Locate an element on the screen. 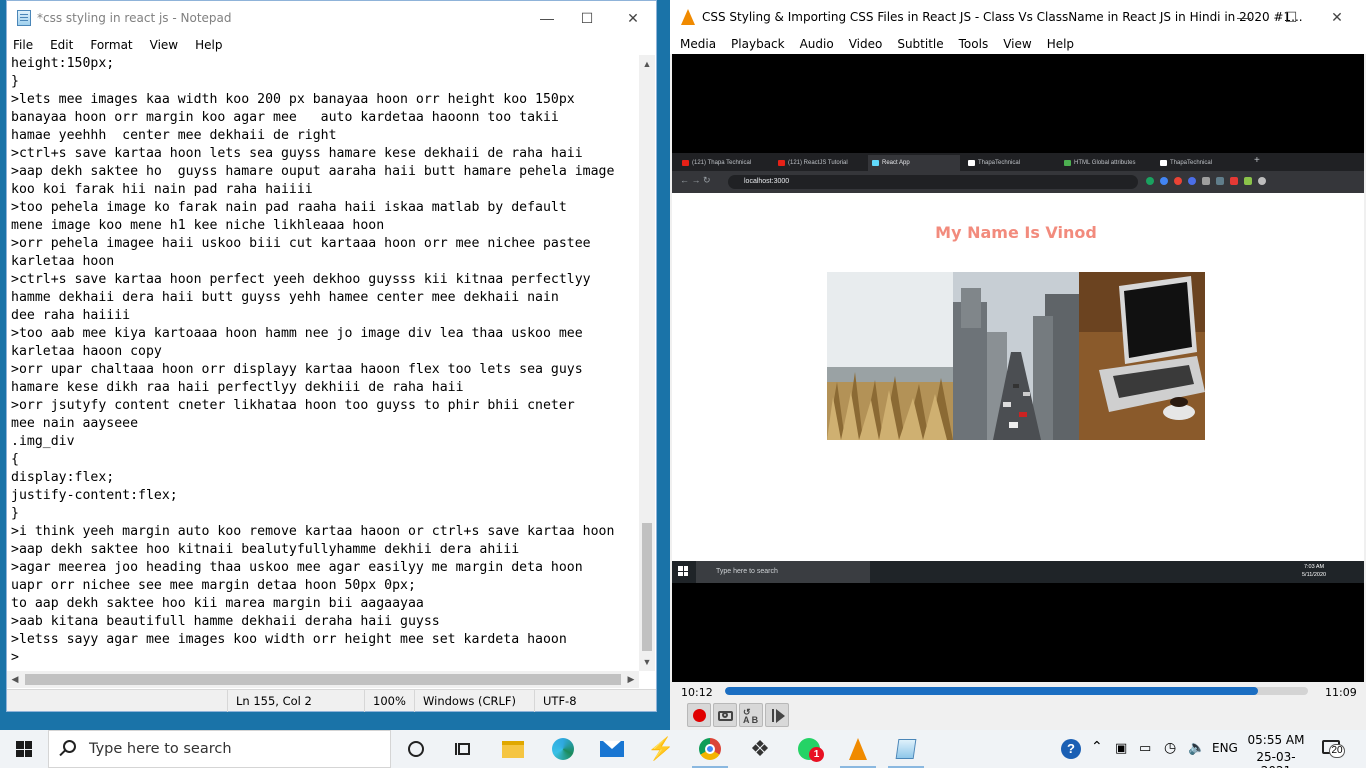 Image resolution: width=1366 pixels, height=768 pixels. mail-button is located at coordinates (612, 749).